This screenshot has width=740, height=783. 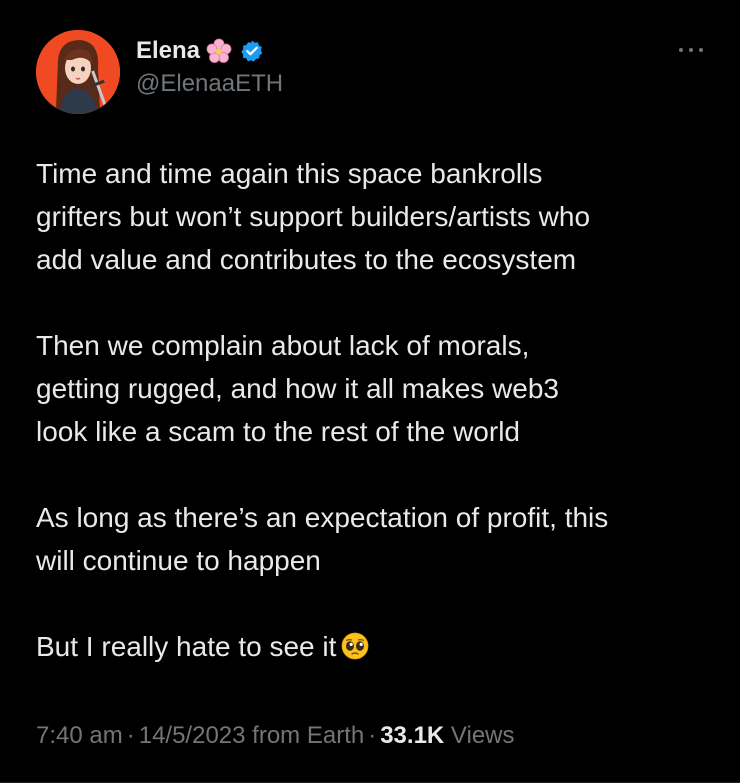 What do you see at coordinates (186, 646) in the screenshot?
I see `tweet-paragraph: But I really hate to see it` at bounding box center [186, 646].